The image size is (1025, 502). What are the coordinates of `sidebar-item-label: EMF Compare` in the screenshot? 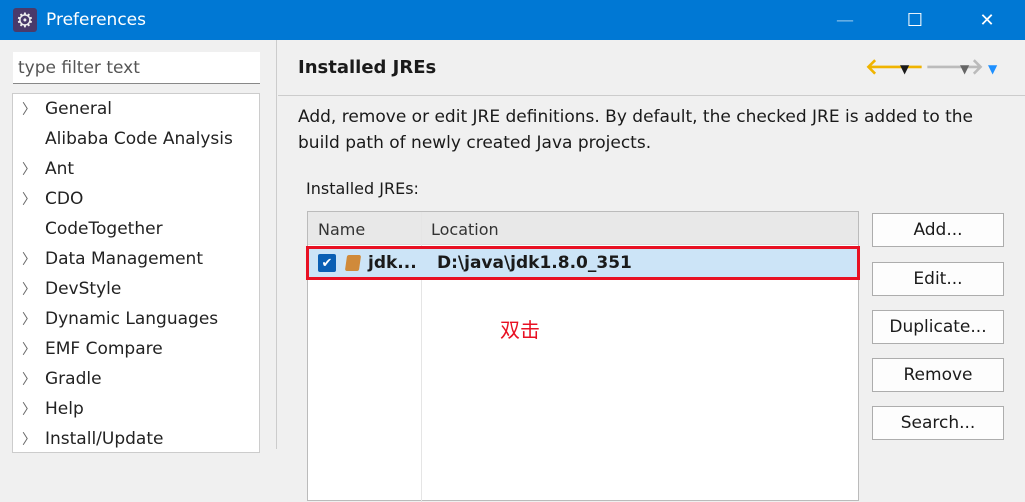 It's located at (104, 349).